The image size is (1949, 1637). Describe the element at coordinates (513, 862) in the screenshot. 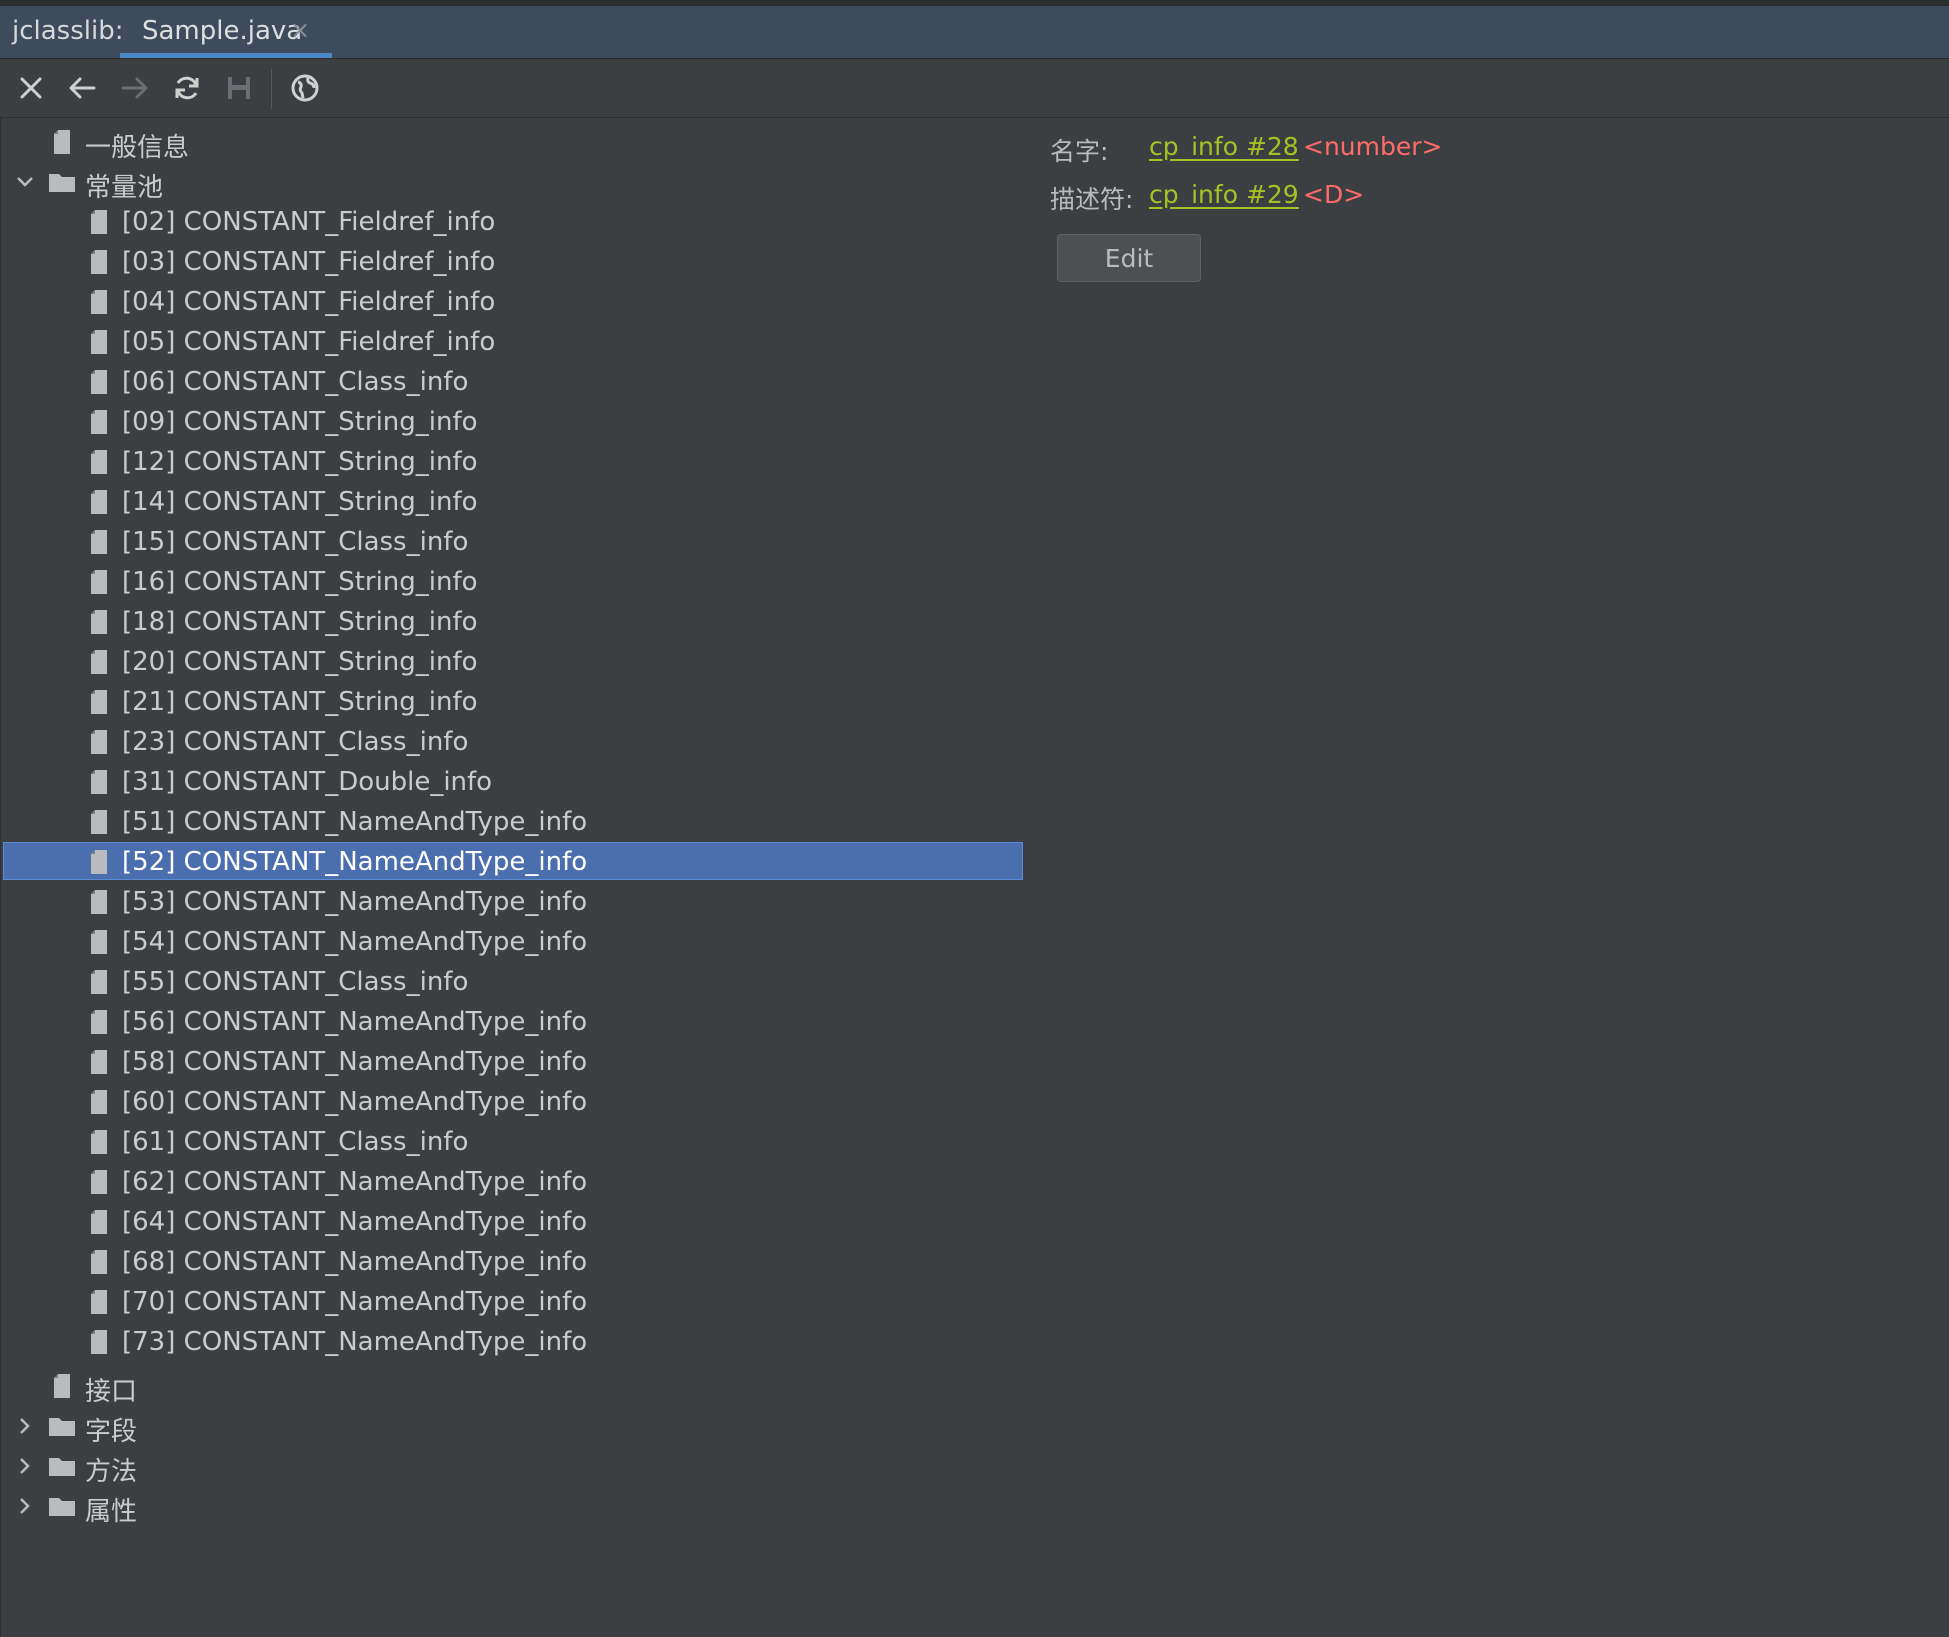

I see `constant-pool-entry: [52] CONSTANT_NameAndType_info` at that location.